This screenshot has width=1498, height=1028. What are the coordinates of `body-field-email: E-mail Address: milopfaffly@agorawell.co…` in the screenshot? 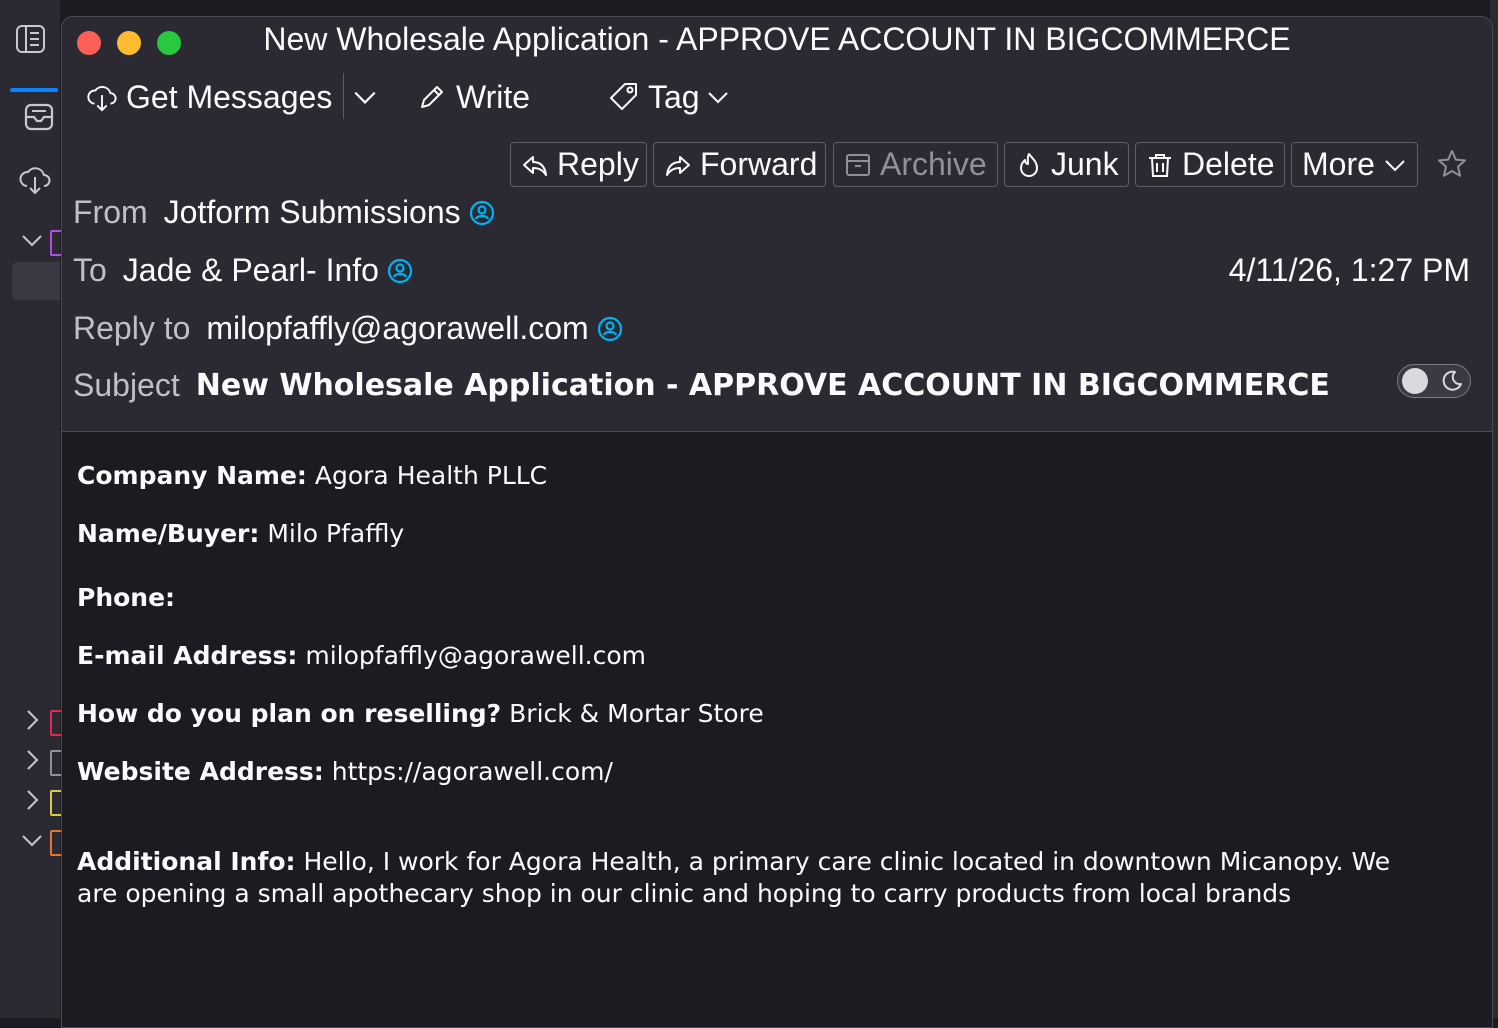 It's located at (744, 656).